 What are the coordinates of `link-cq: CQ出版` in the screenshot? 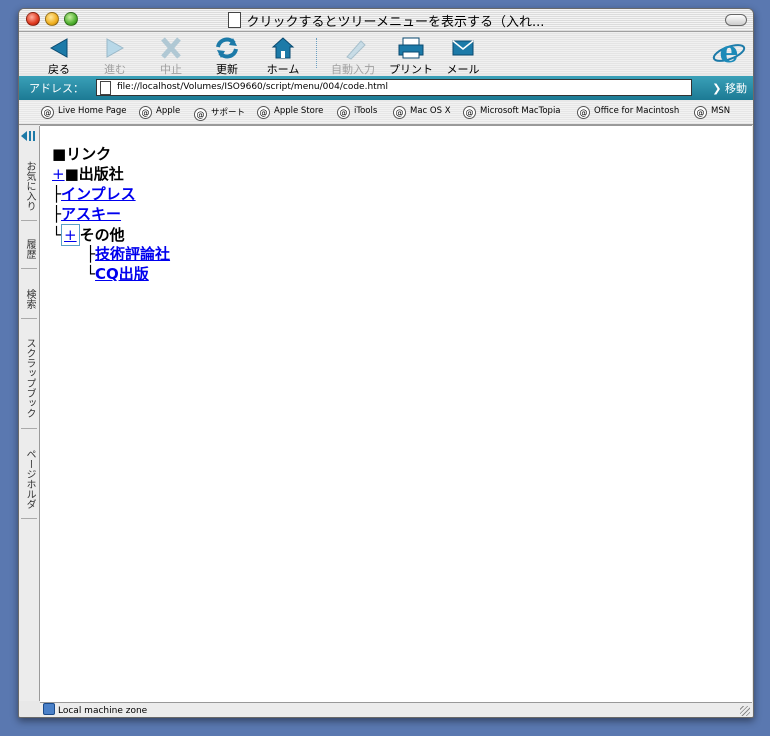 It's located at (122, 274).